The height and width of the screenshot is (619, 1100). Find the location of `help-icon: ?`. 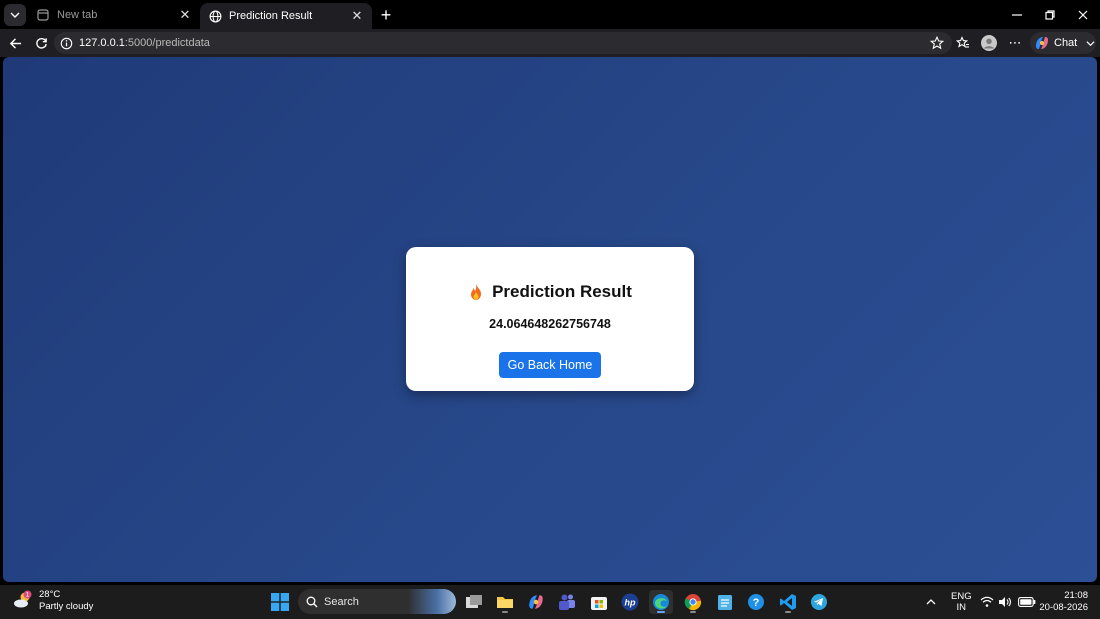

help-icon: ? is located at coordinates (756, 602).